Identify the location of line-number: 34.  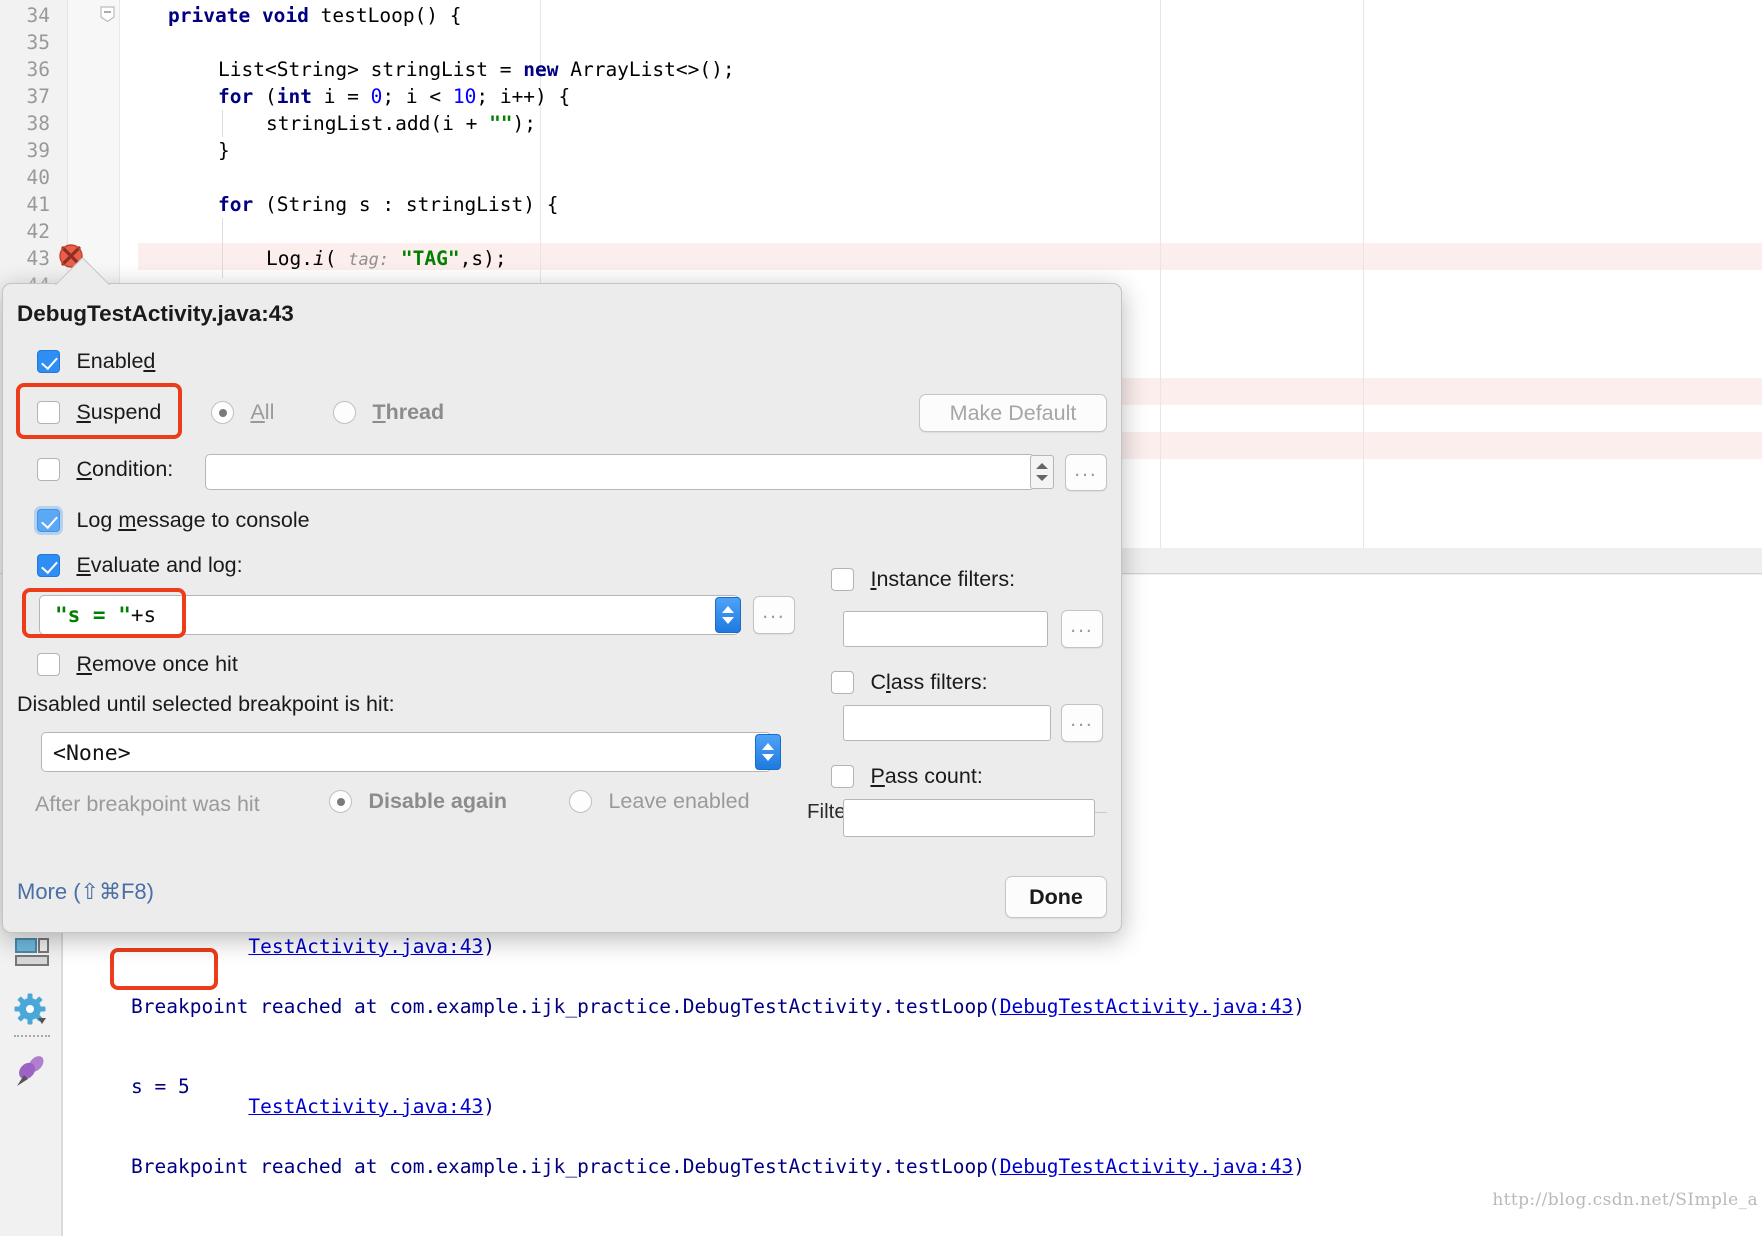
(38, 15).